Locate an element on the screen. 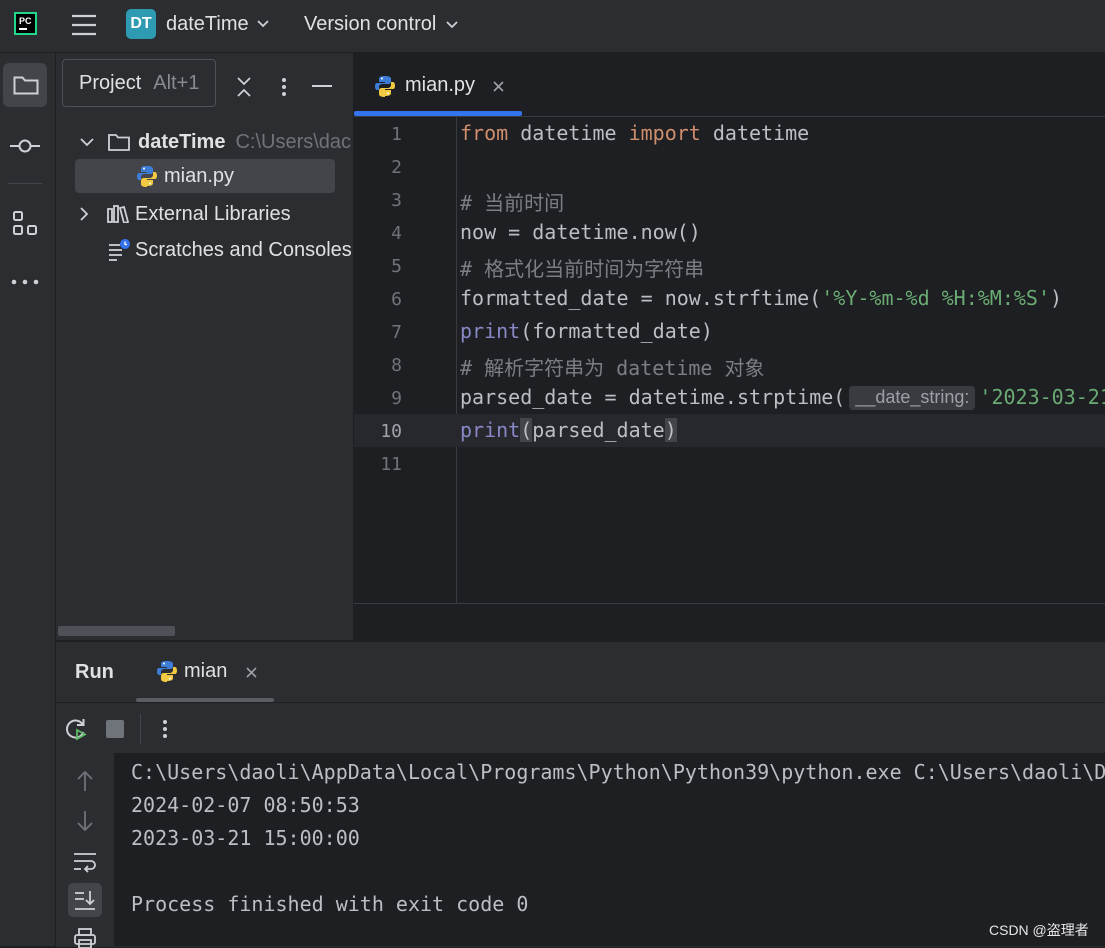  editor-tab-label: mian.py is located at coordinates (440, 85).